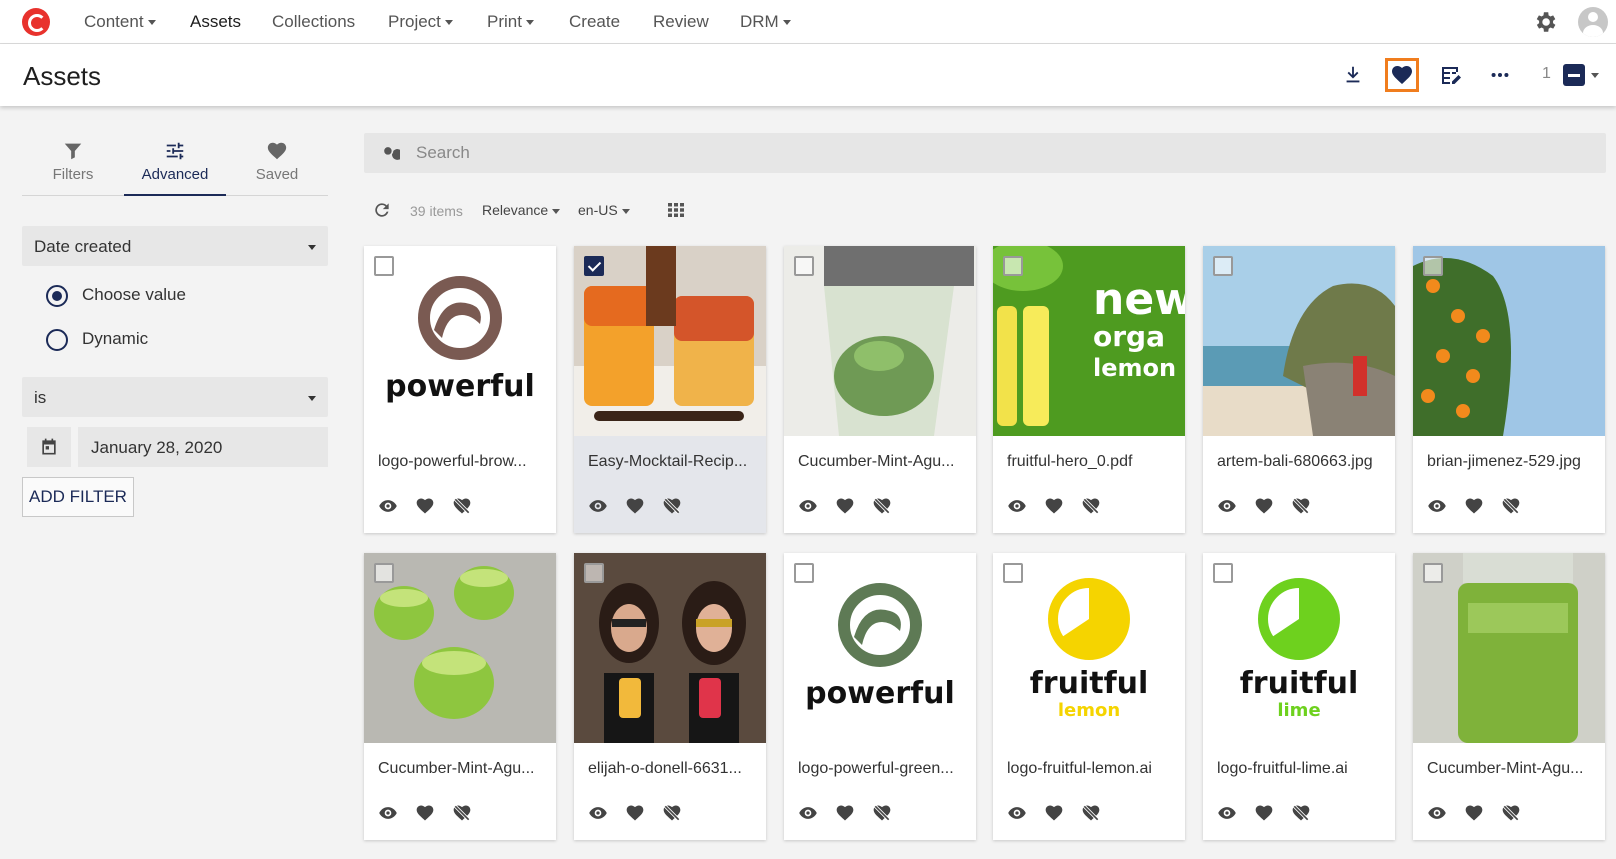  Describe the element at coordinates (175, 397) in the screenshot. I see `operator-select: is` at that location.